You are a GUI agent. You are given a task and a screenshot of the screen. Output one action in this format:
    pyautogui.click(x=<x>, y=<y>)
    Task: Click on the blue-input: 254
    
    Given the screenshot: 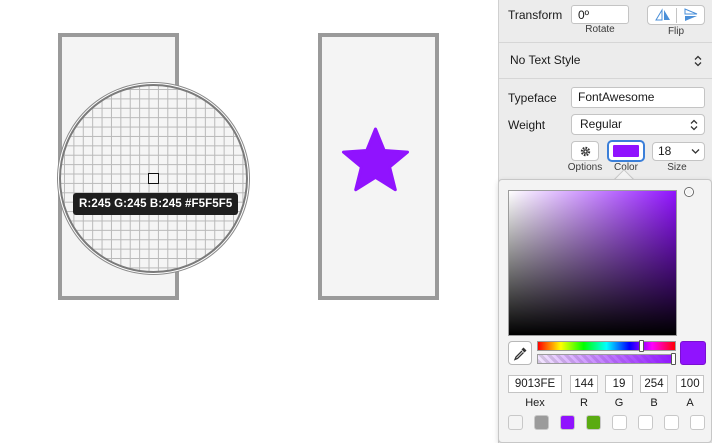 What is the action you would take?
    pyautogui.click(x=654, y=384)
    